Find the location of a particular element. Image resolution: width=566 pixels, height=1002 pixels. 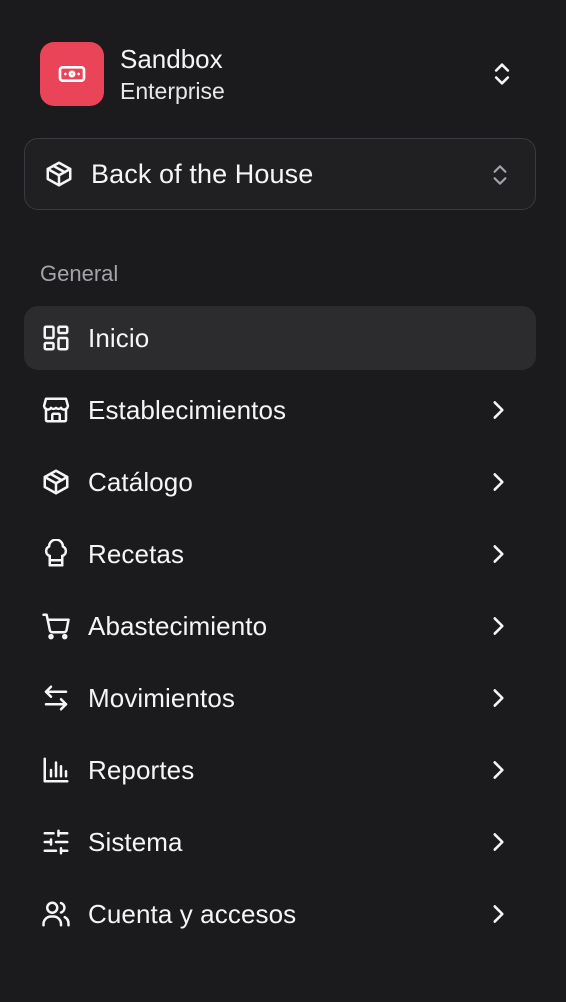

layout-dashboard-icon is located at coordinates (56, 338).